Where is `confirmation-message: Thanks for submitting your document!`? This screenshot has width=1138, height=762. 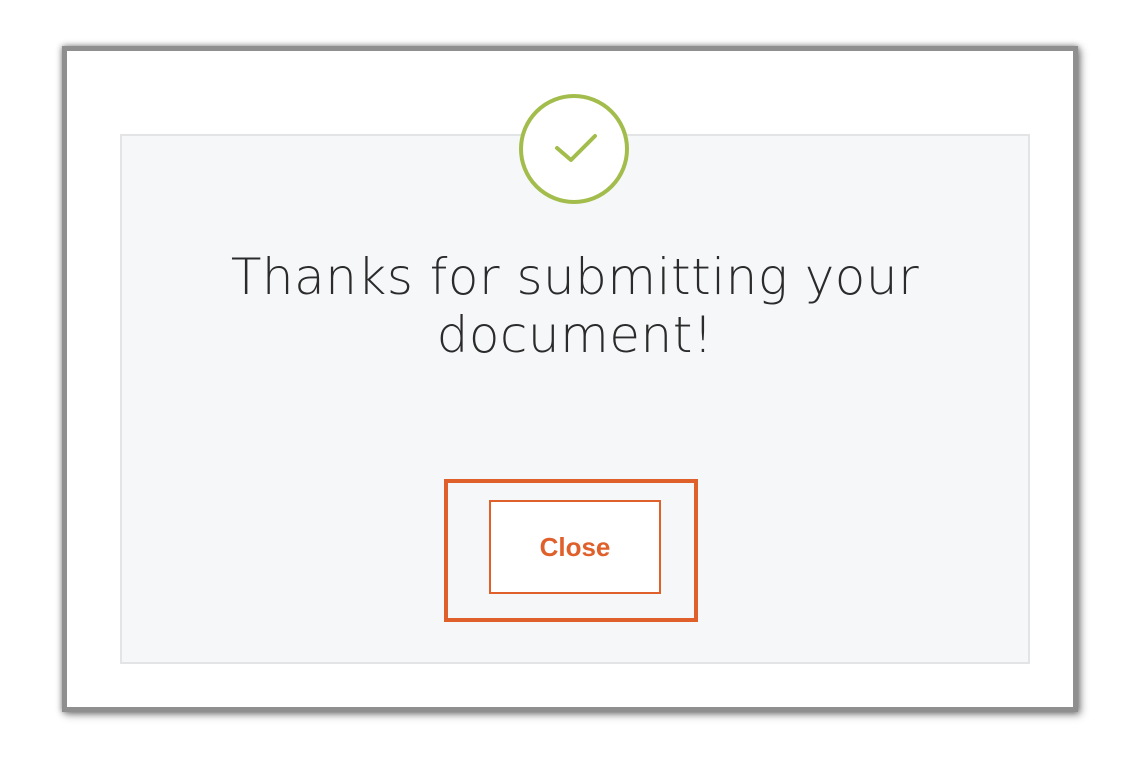
confirmation-message: Thanks for submitting your document! is located at coordinates (575, 306).